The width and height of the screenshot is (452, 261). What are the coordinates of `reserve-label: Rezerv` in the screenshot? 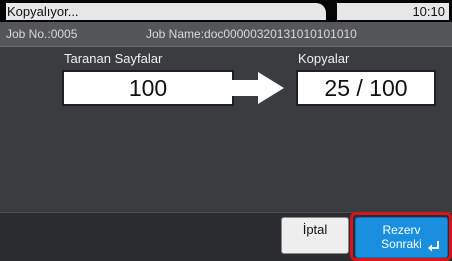 It's located at (401, 230).